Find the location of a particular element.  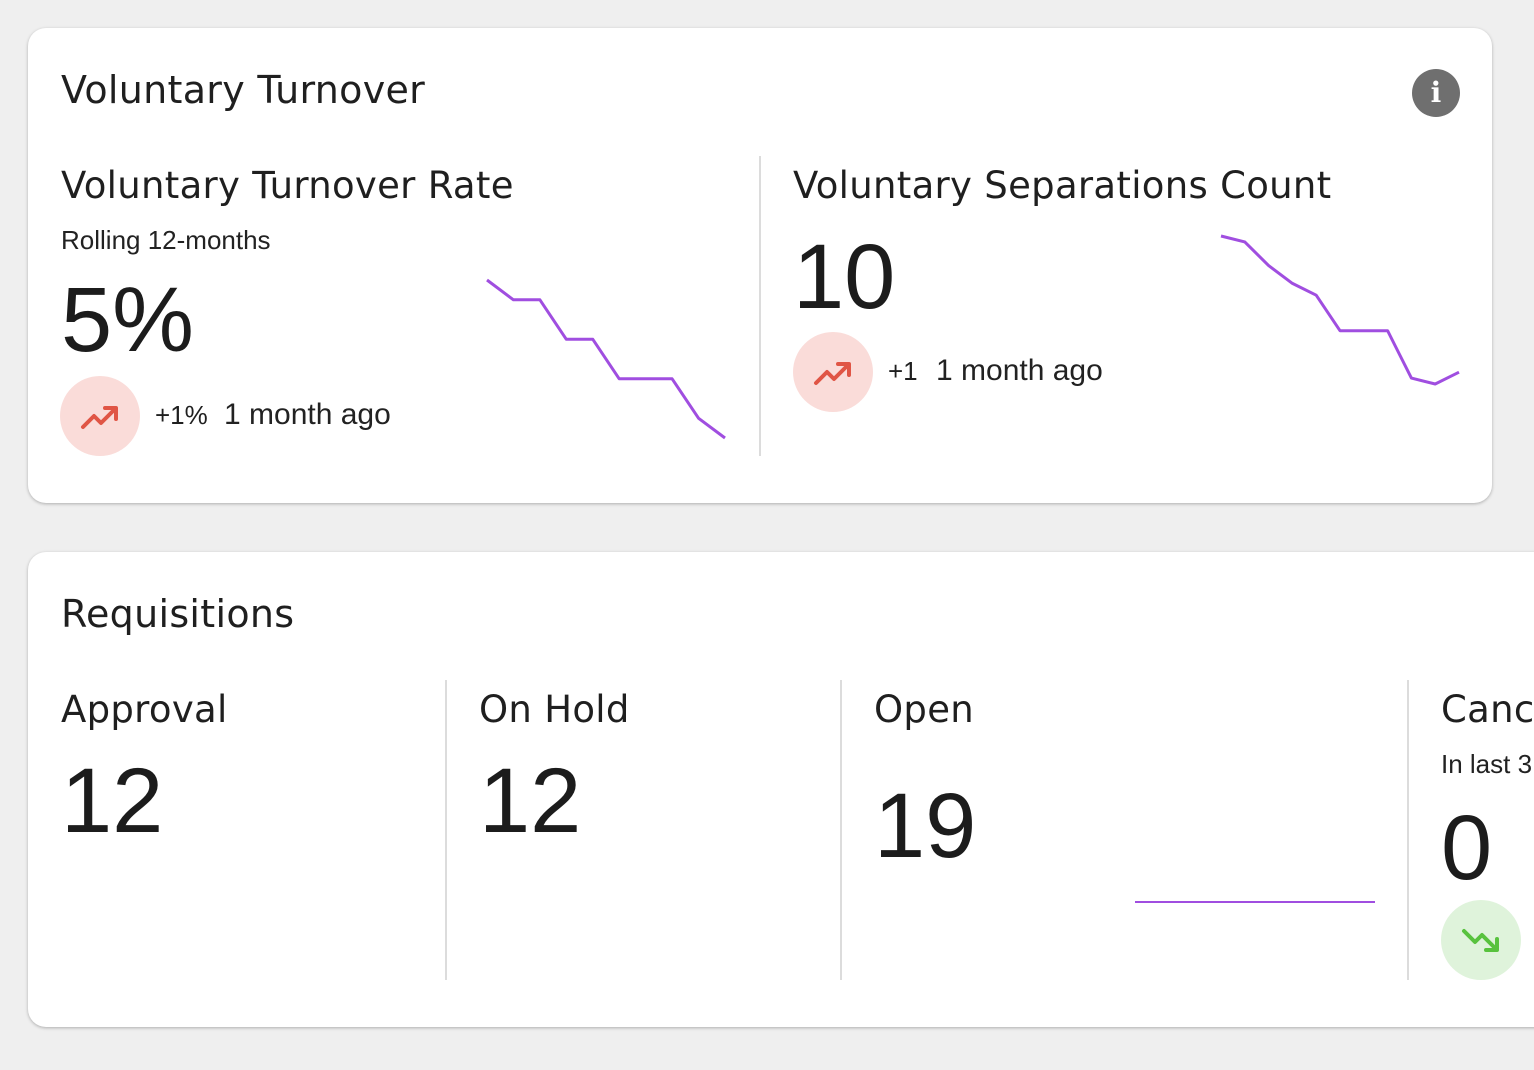

open-value: 19 is located at coordinates (925, 826).